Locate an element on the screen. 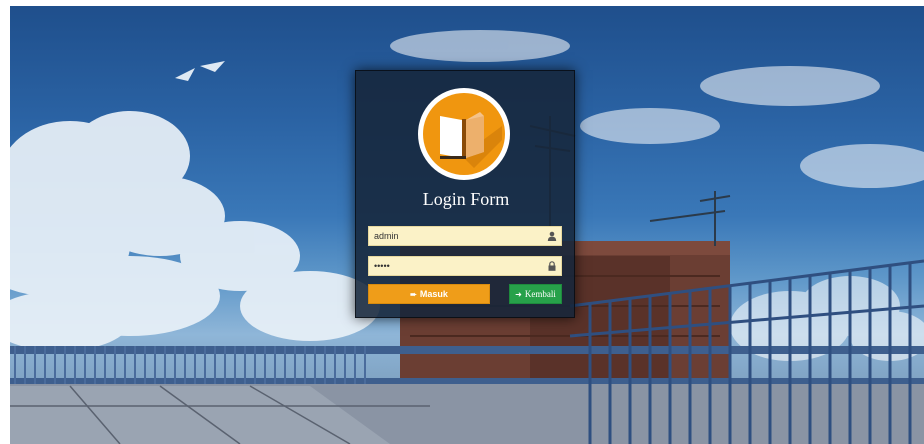  back-button-label: Kembali is located at coordinates (540, 294).